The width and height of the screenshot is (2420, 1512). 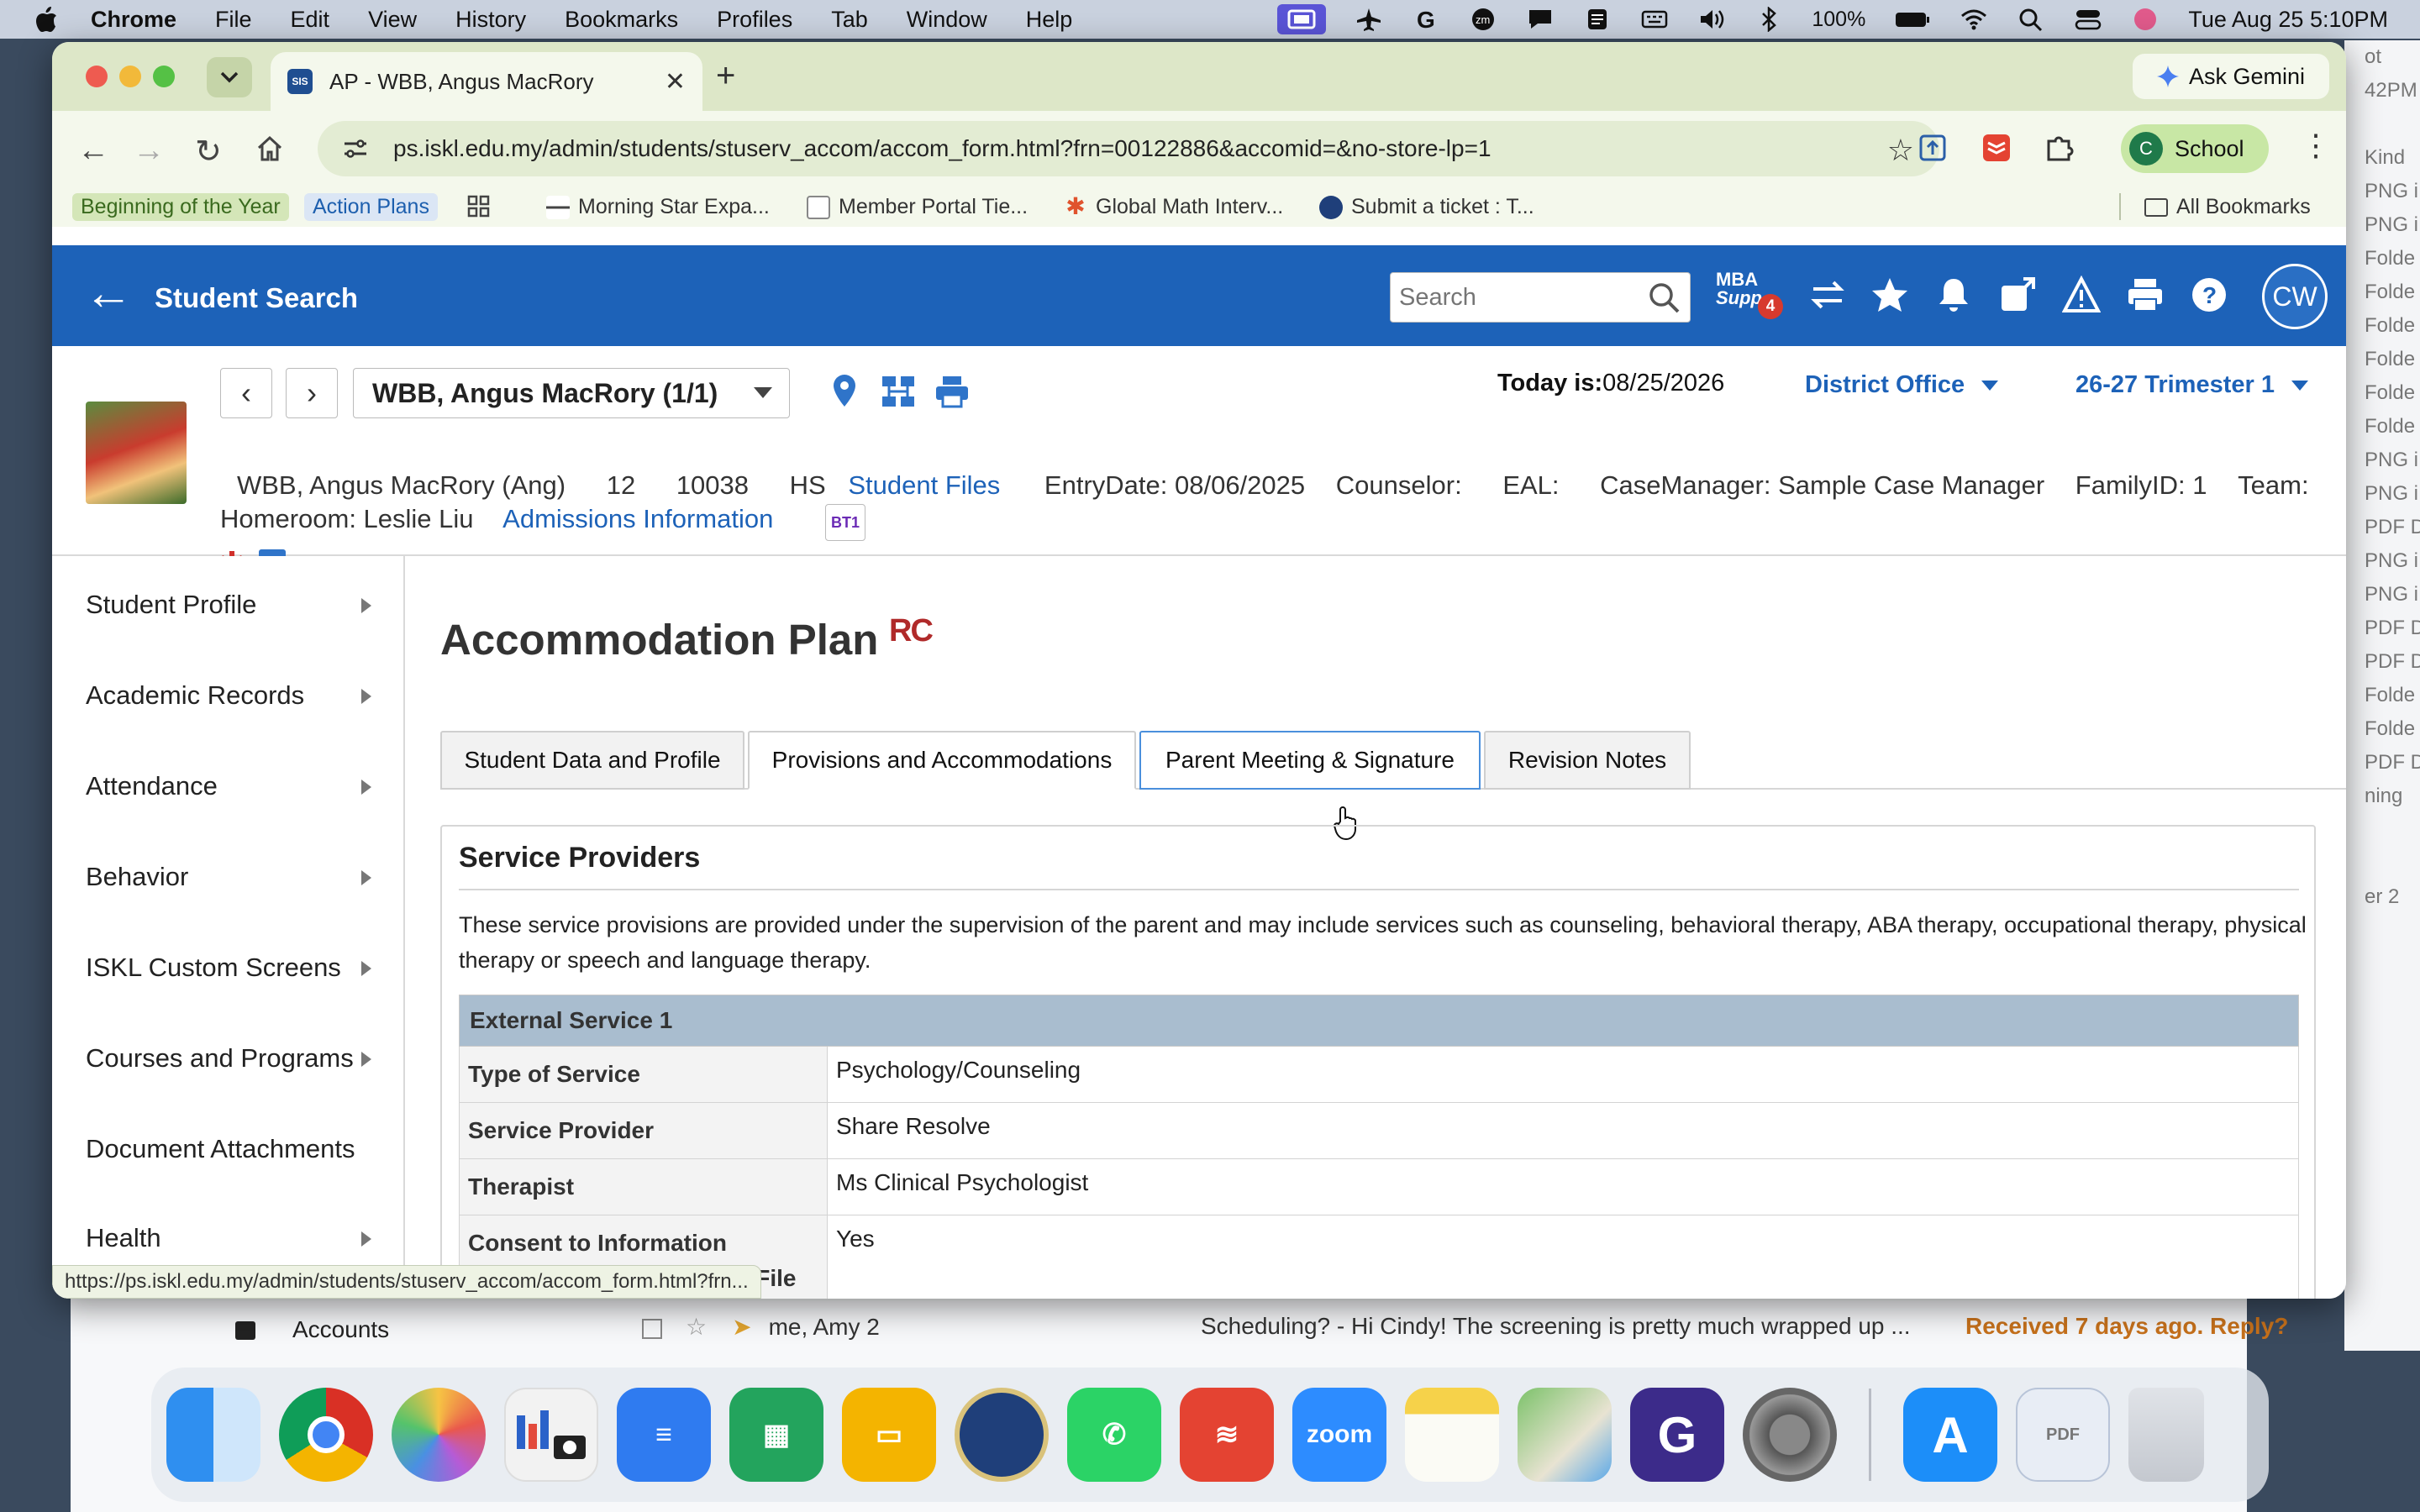 What do you see at coordinates (911, 631) in the screenshot?
I see `rc-icon: RC` at bounding box center [911, 631].